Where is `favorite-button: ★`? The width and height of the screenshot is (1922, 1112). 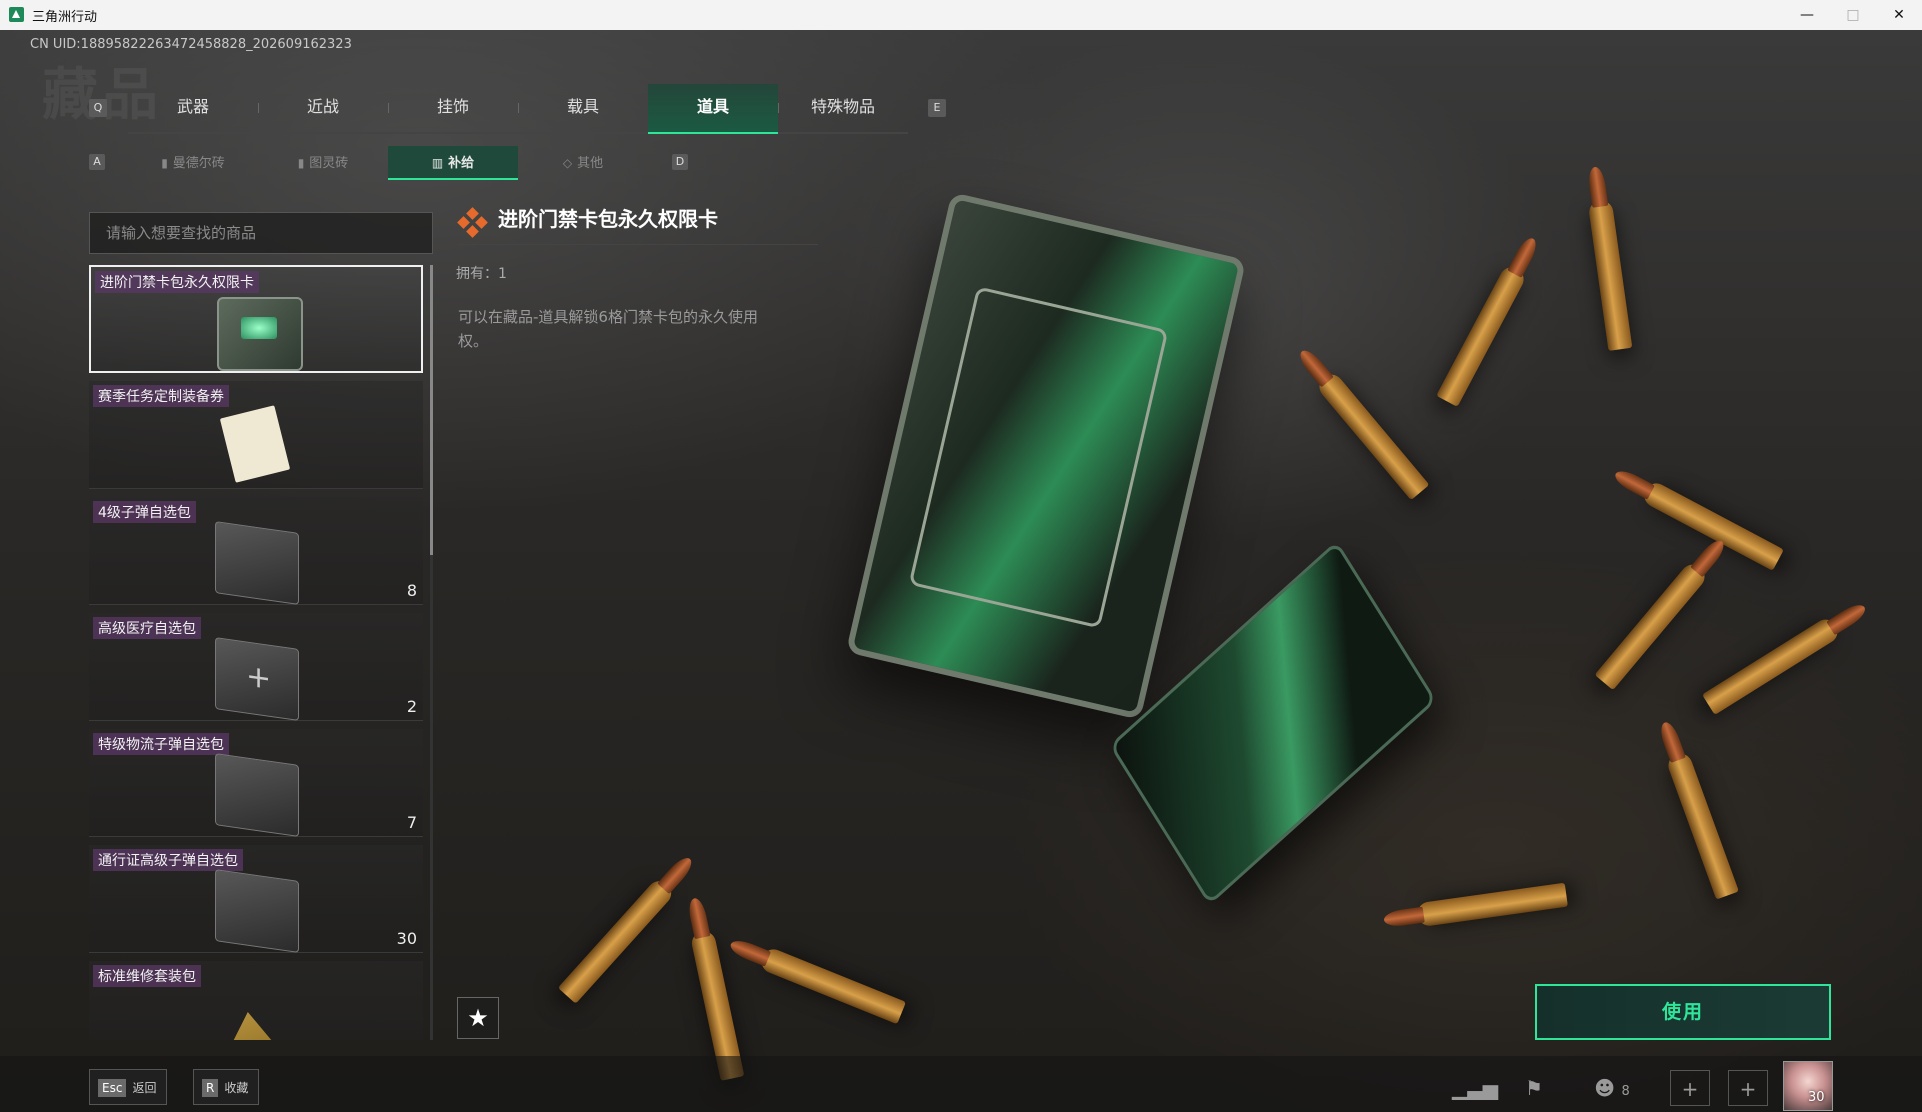
favorite-button: ★ is located at coordinates (478, 1018).